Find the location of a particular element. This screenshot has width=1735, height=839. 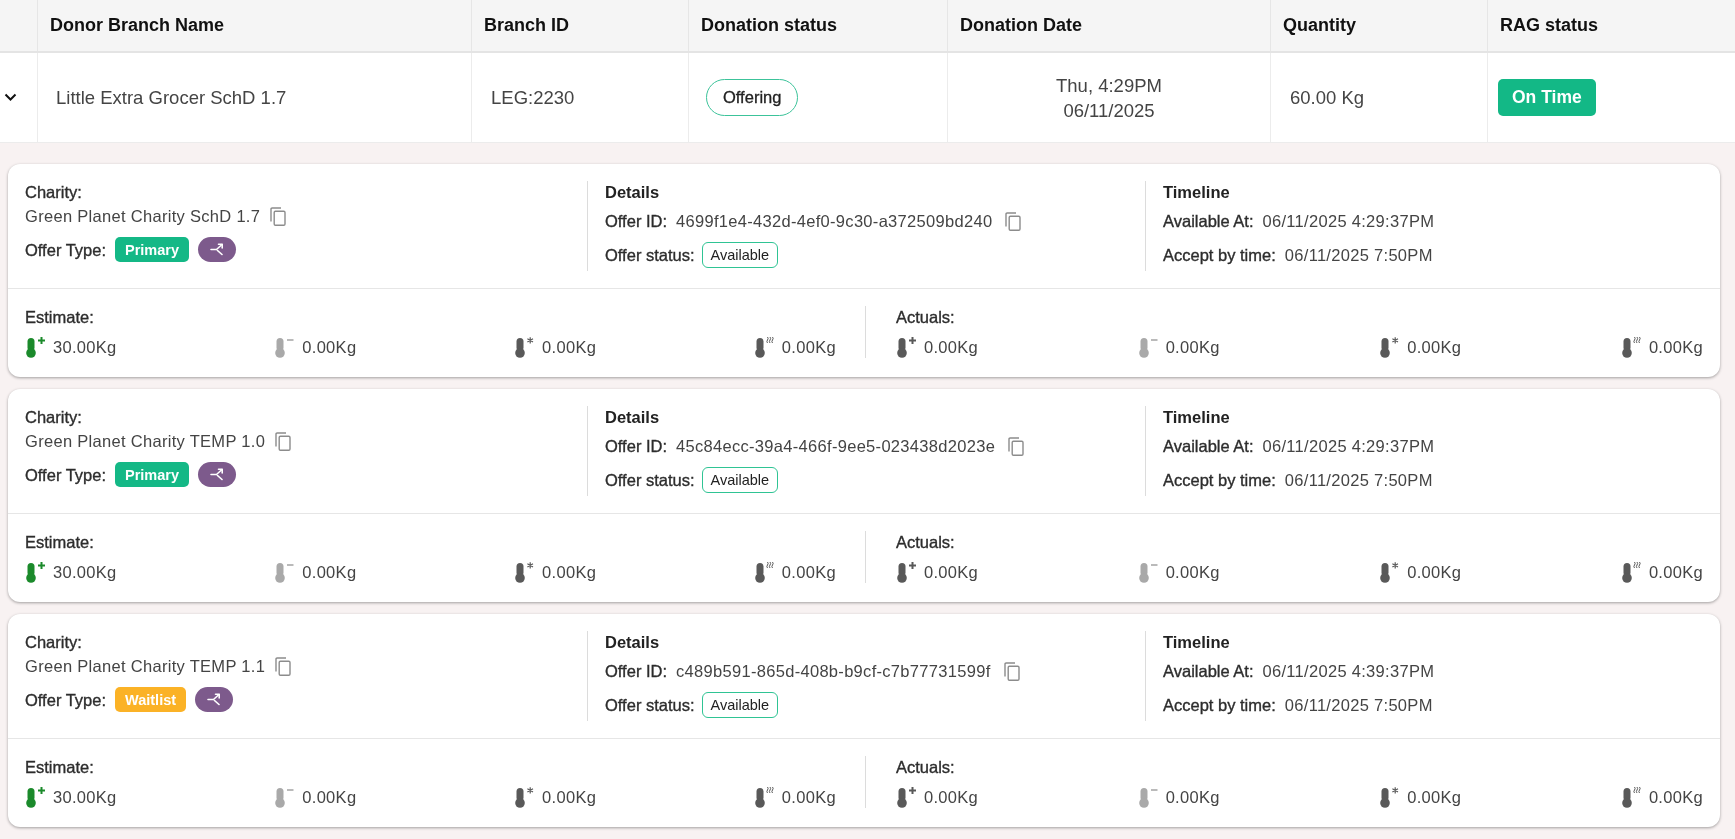

column-header: Donor Branch Name is located at coordinates (254, 25).